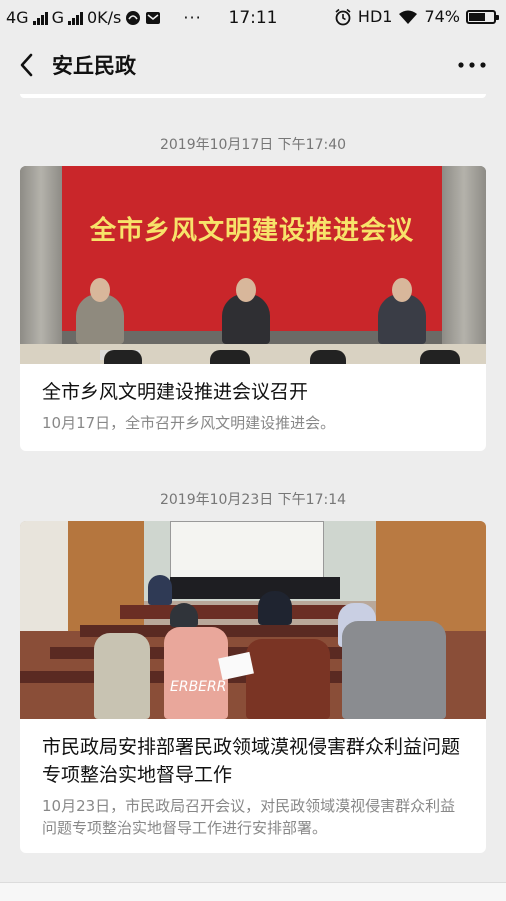  I want to click on alarm-icon, so click(343, 16).